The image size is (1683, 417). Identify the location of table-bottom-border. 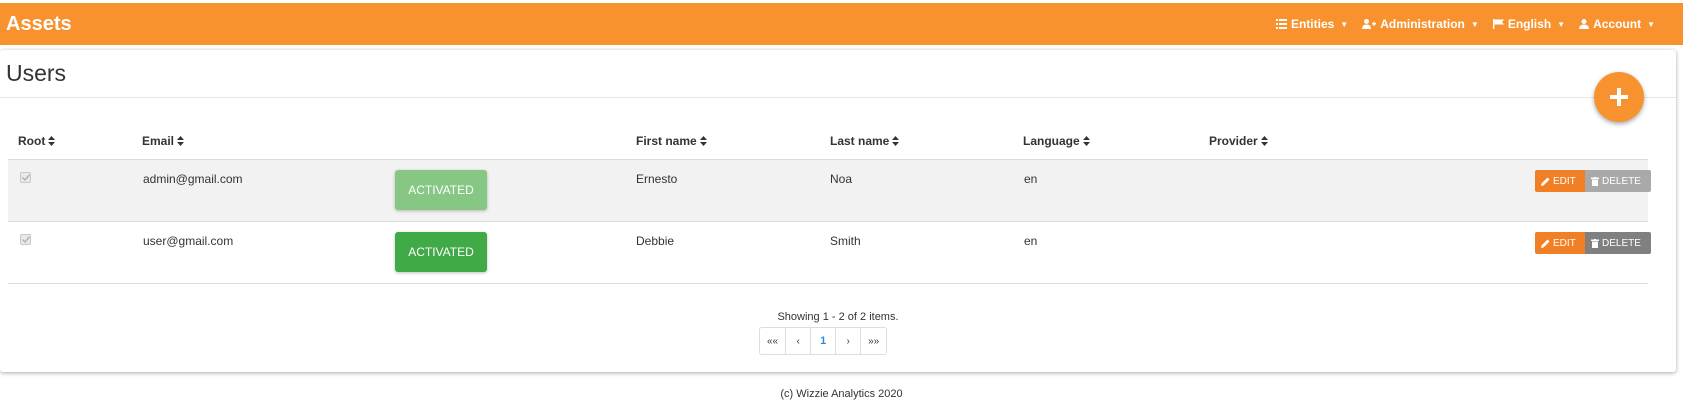
(828, 283).